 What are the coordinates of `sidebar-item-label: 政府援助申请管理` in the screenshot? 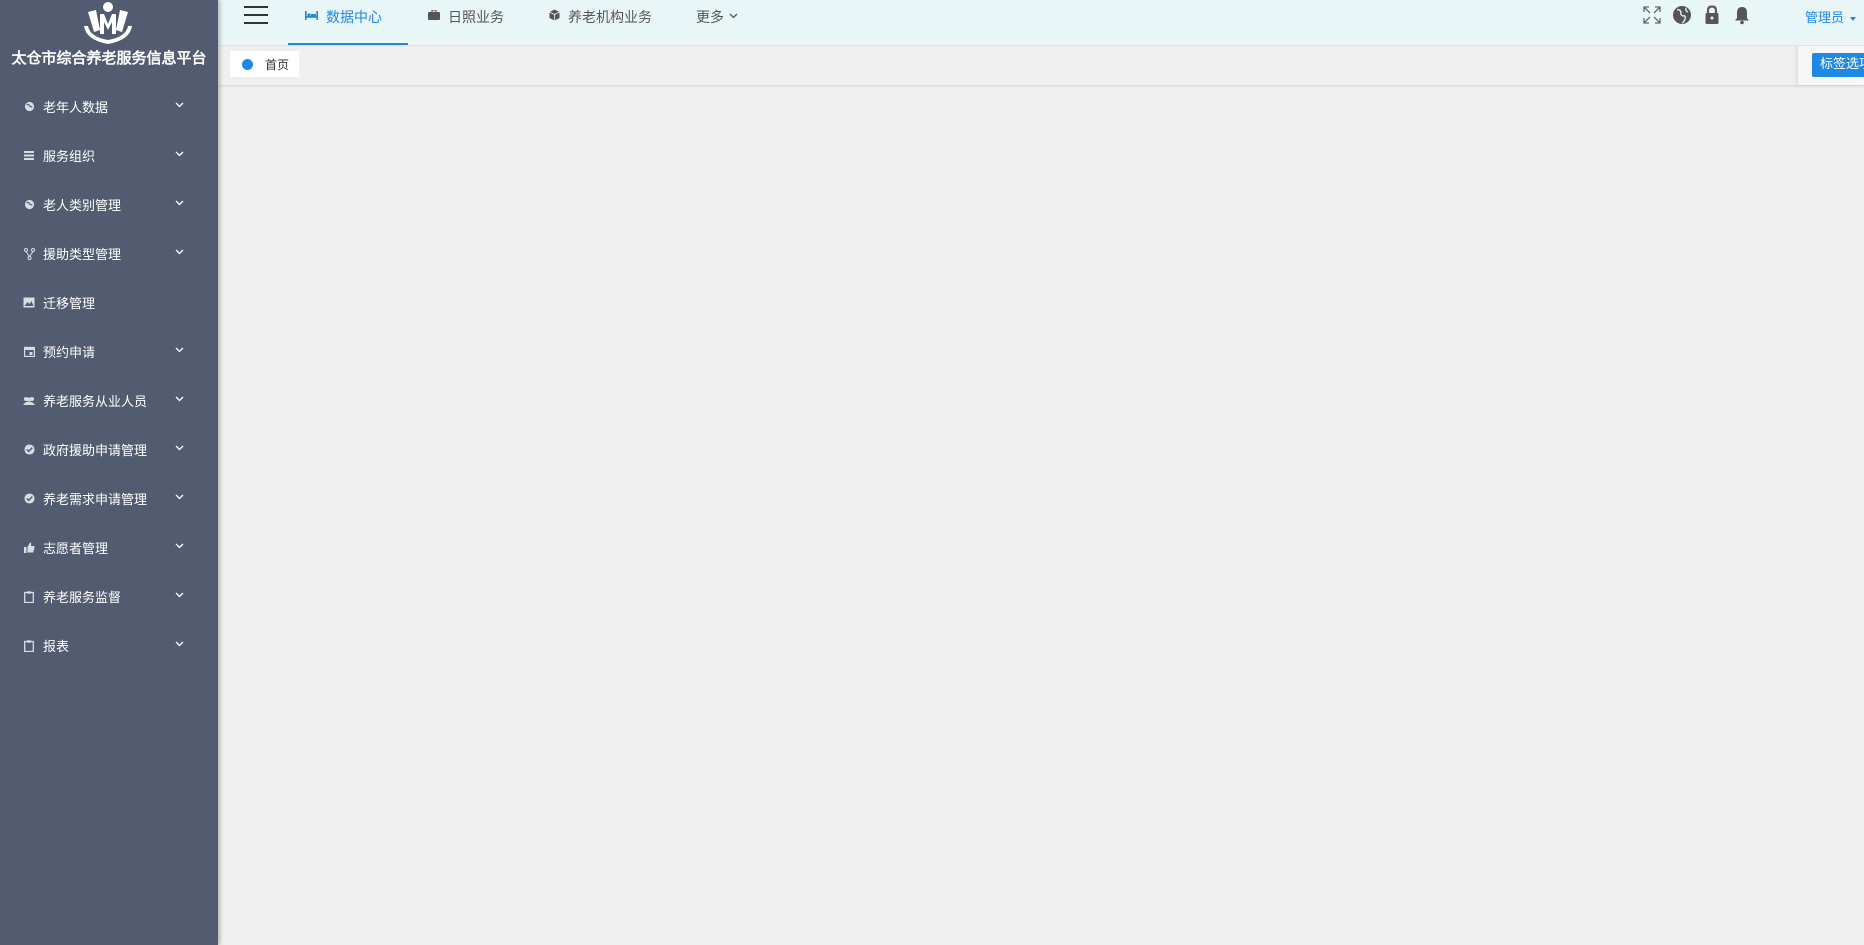 It's located at (95, 451).